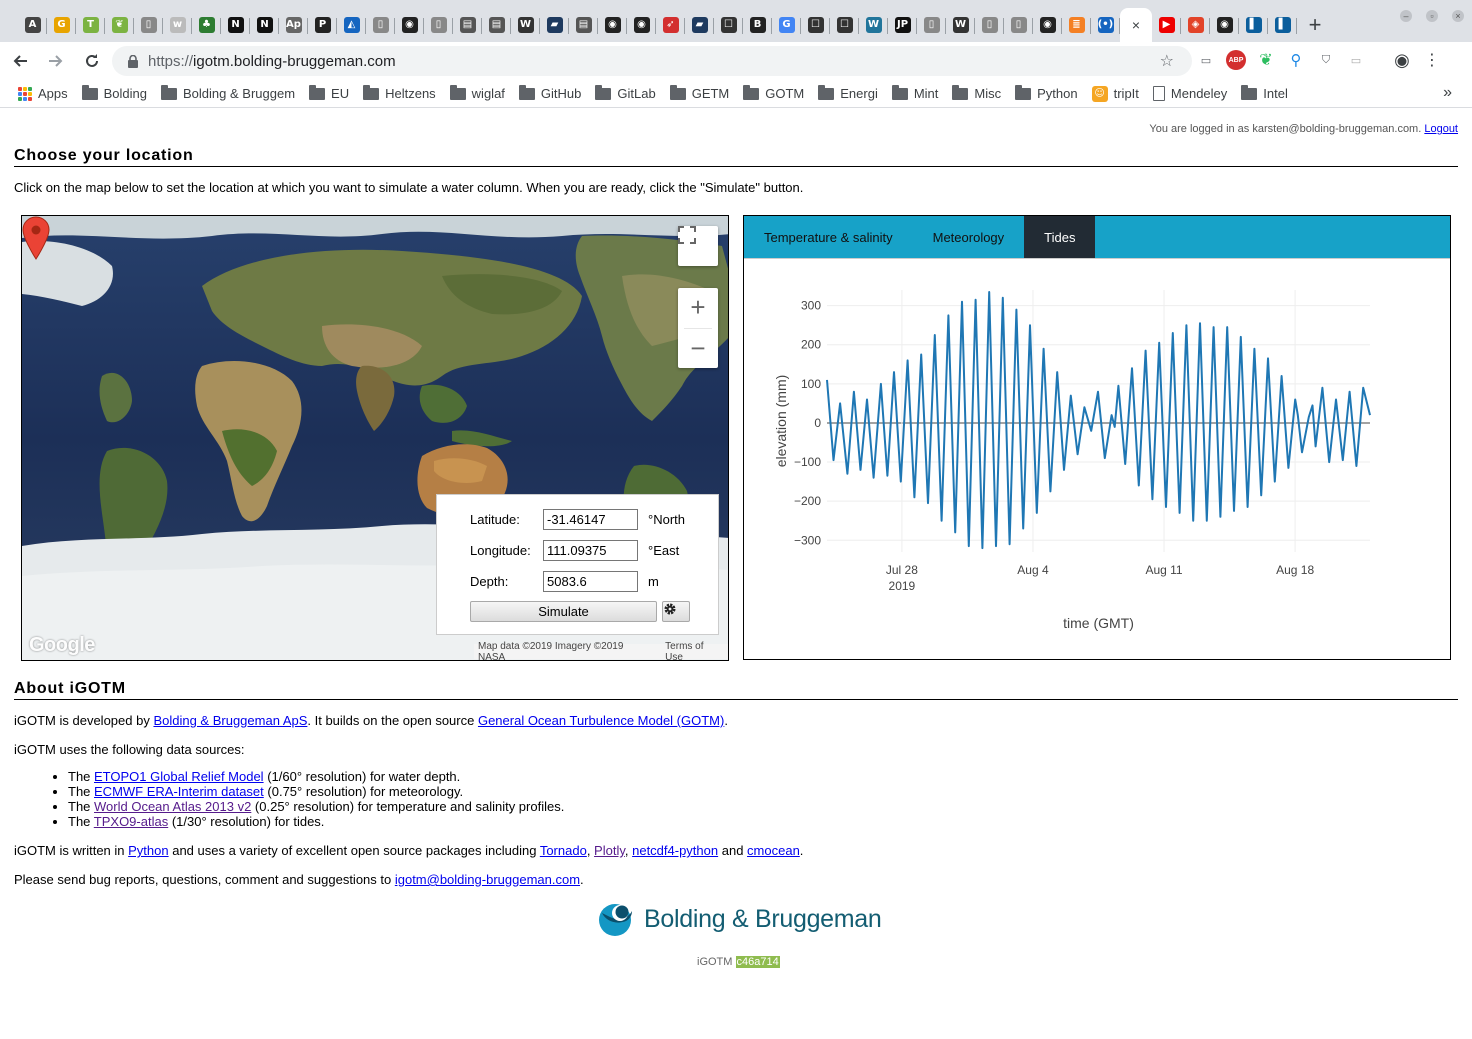 The width and height of the screenshot is (1472, 1039). Describe the element at coordinates (1447, 93) in the screenshot. I see `bookmarks-overflow-icon: »` at that location.